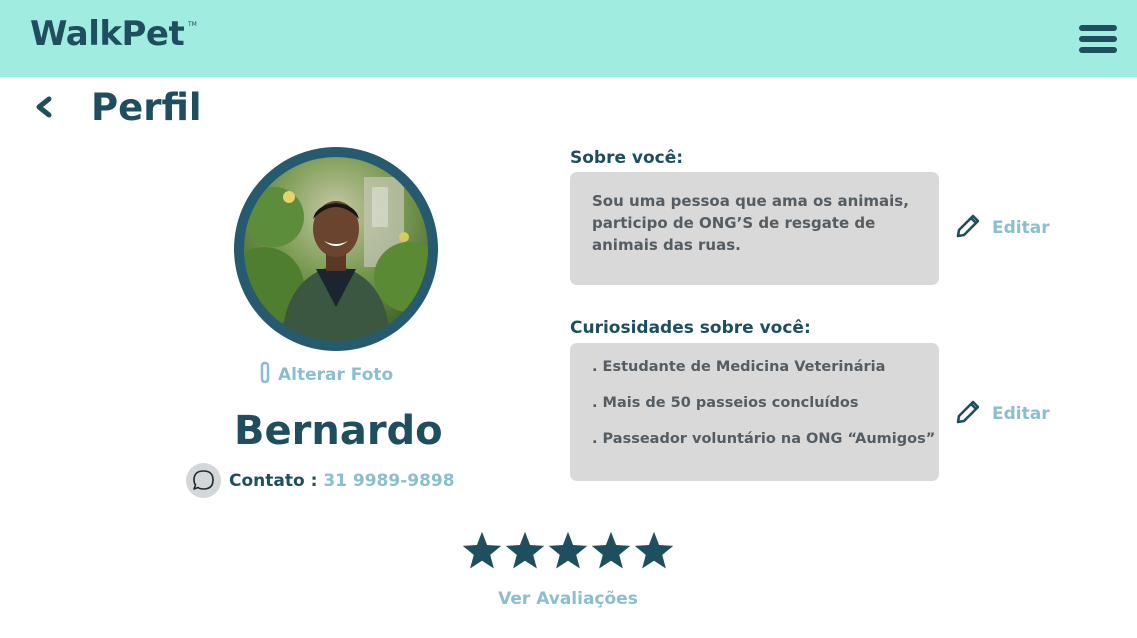 The height and width of the screenshot is (638, 1137). I want to click on ver-avaliacoes-link: Ver Avaliações, so click(568, 599).